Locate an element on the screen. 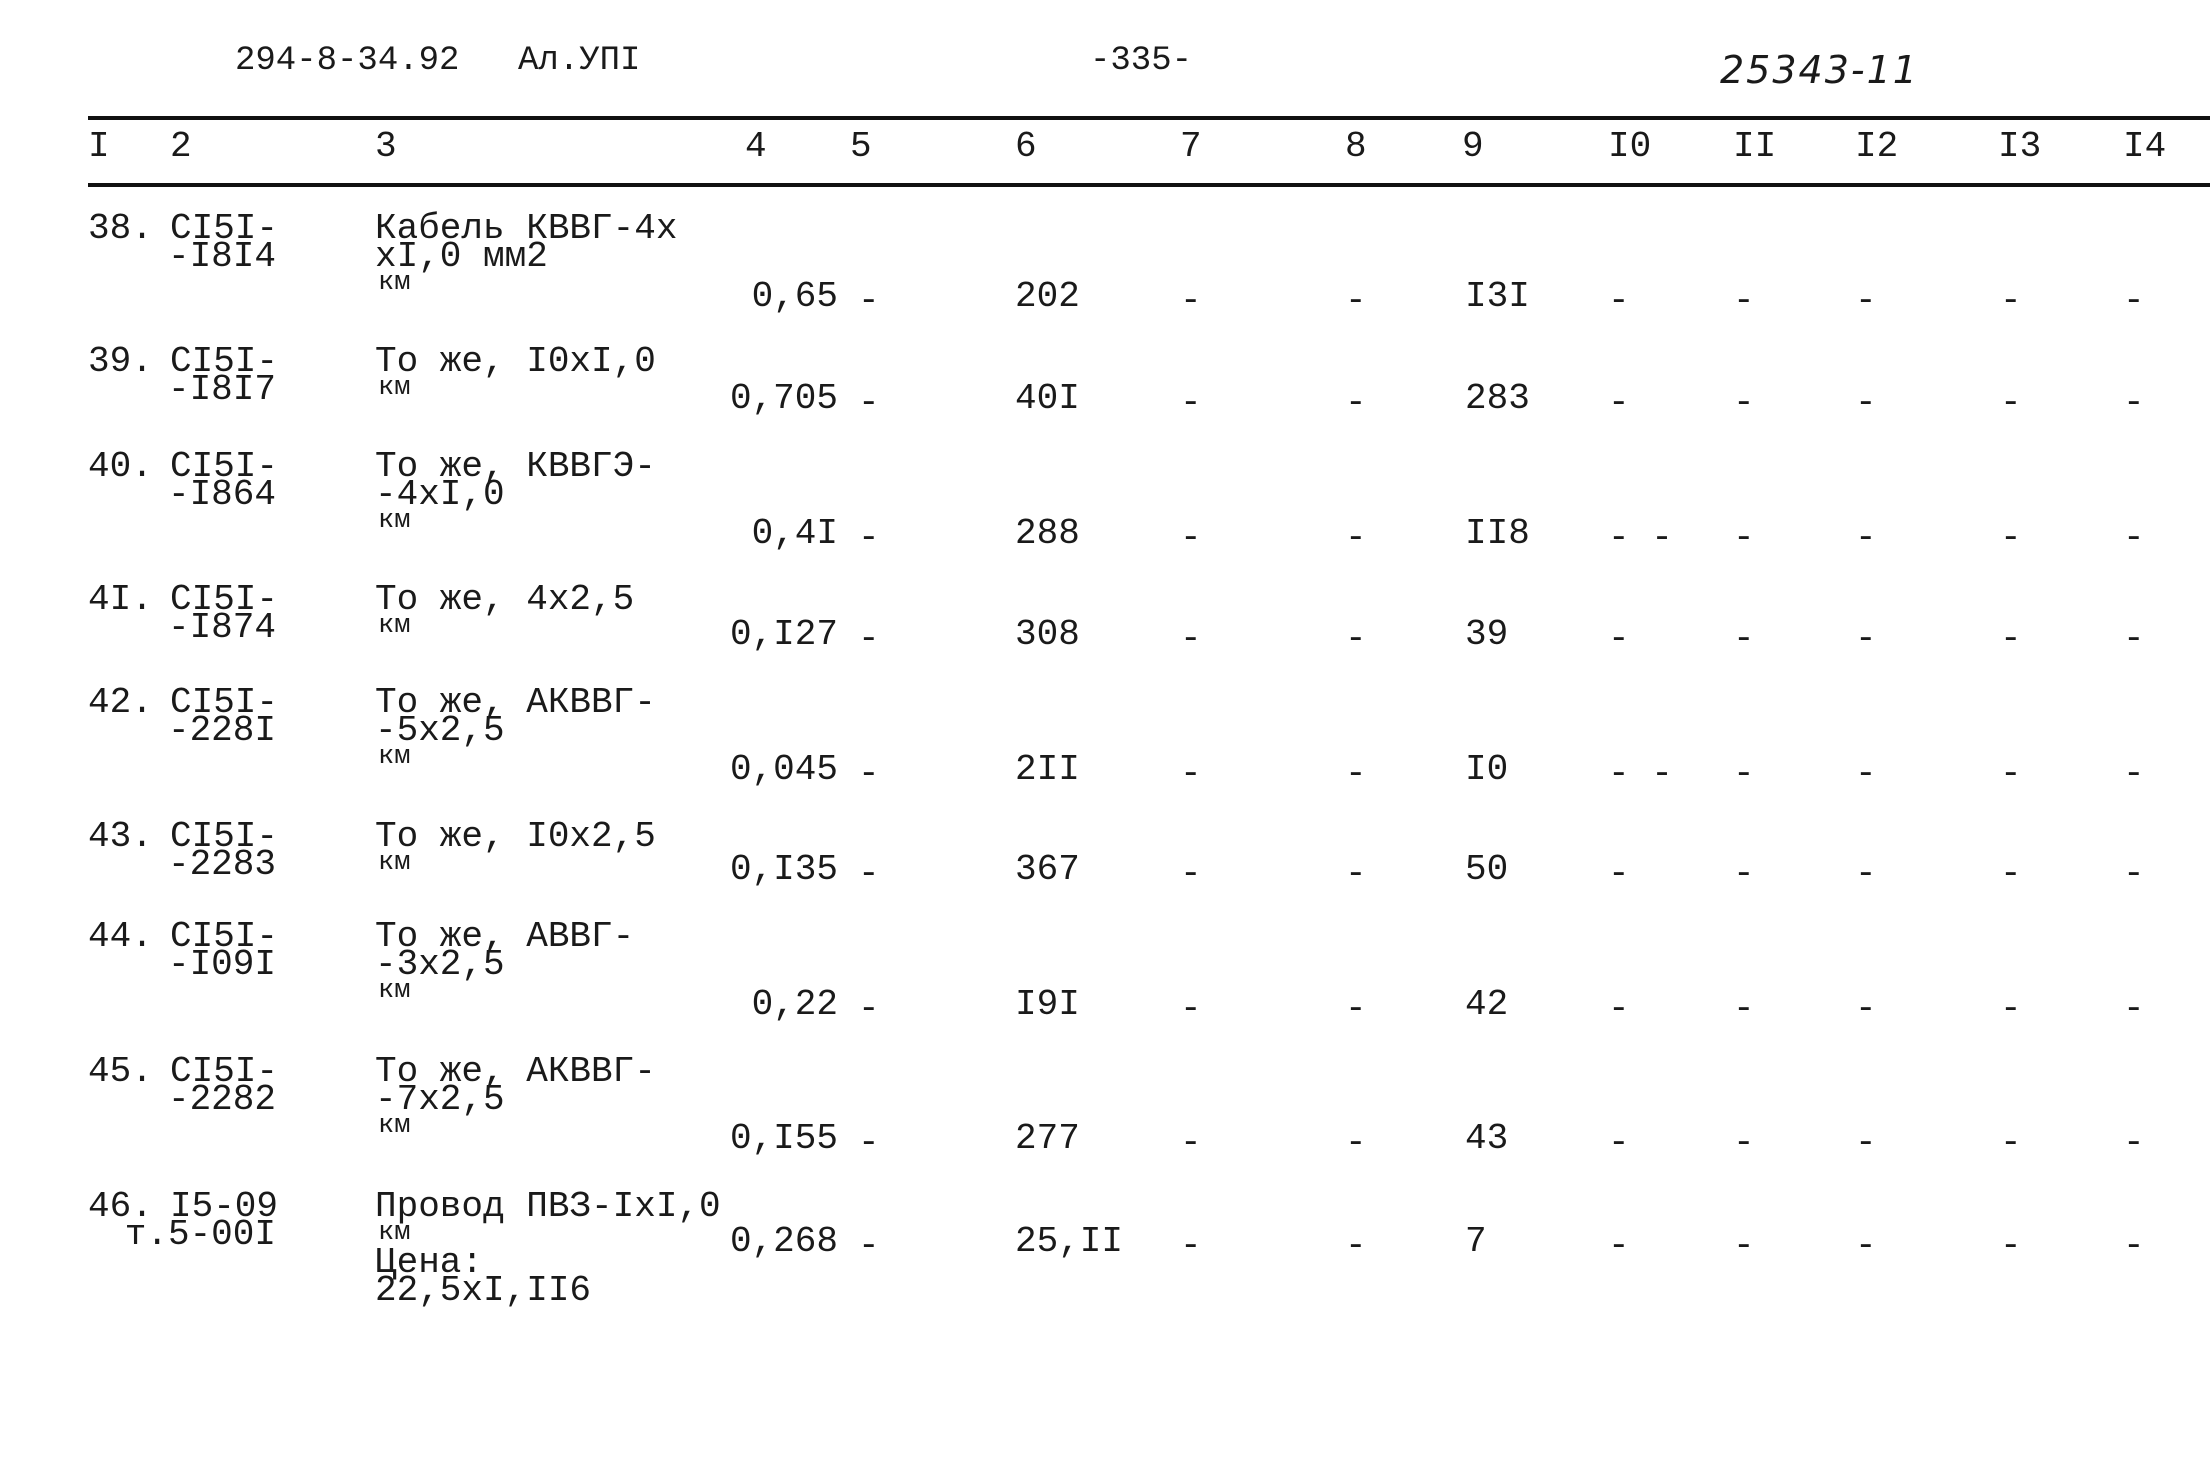  page-number: -335- is located at coordinates (1141, 61).